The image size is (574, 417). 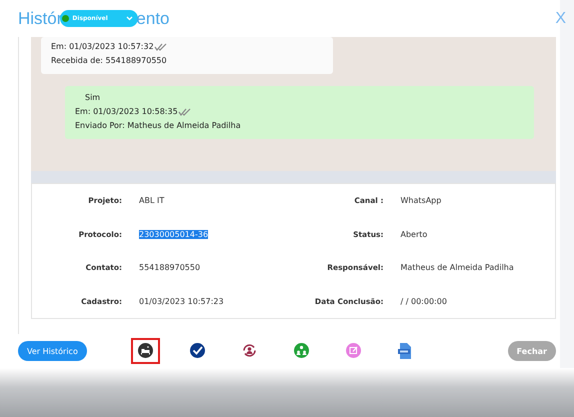 I want to click on document-icon, so click(x=405, y=351).